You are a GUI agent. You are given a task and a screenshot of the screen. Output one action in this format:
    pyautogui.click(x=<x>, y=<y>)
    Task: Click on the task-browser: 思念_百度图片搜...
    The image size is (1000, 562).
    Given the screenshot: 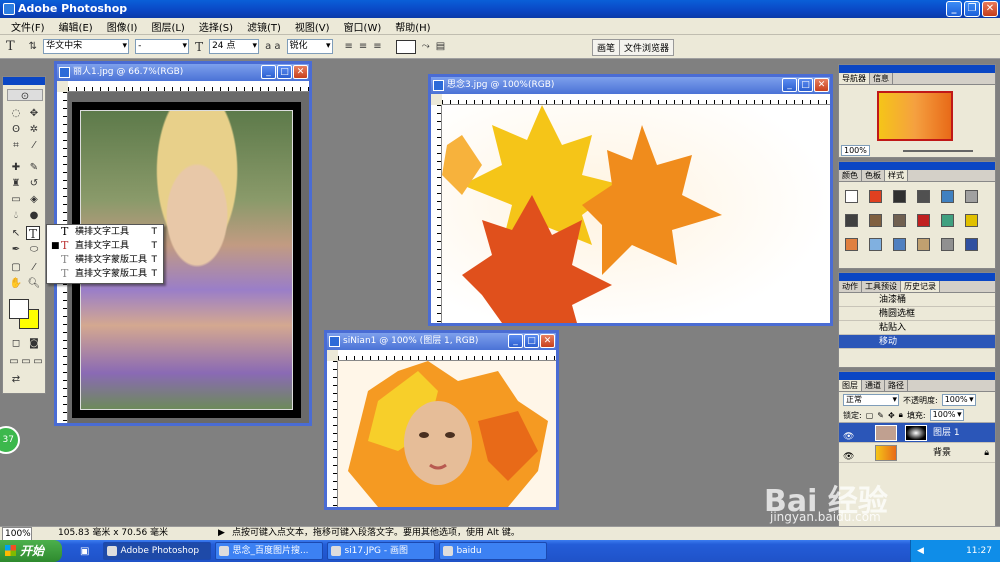 What is the action you would take?
    pyautogui.click(x=269, y=551)
    